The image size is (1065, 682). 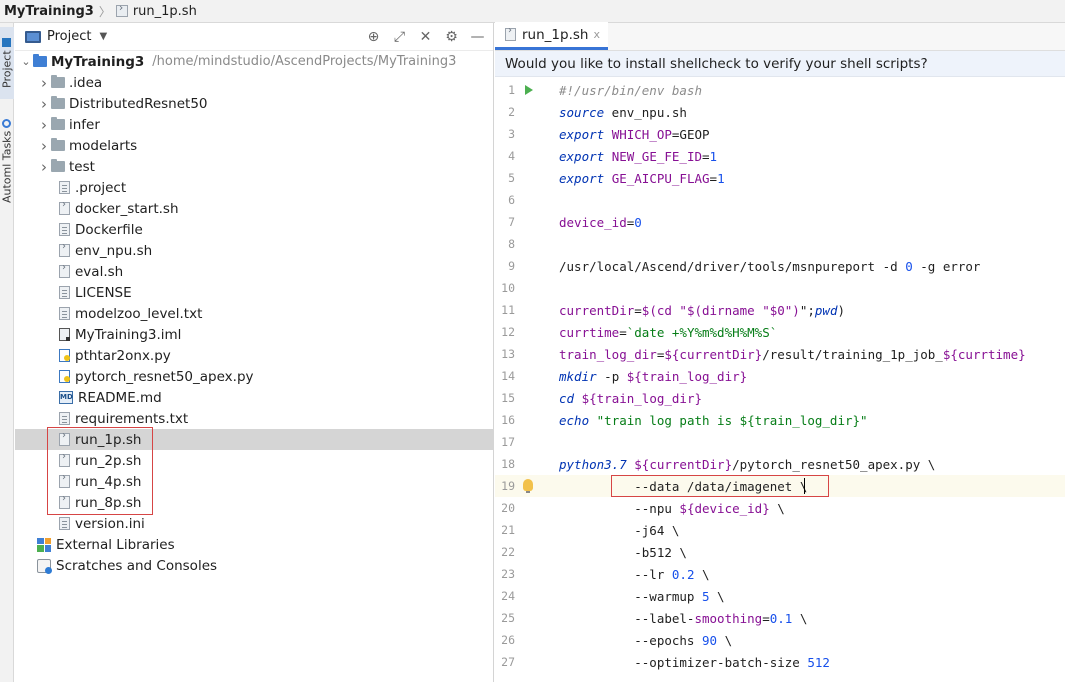 I want to click on tree-item: run_8p.sh, so click(x=254, y=502).